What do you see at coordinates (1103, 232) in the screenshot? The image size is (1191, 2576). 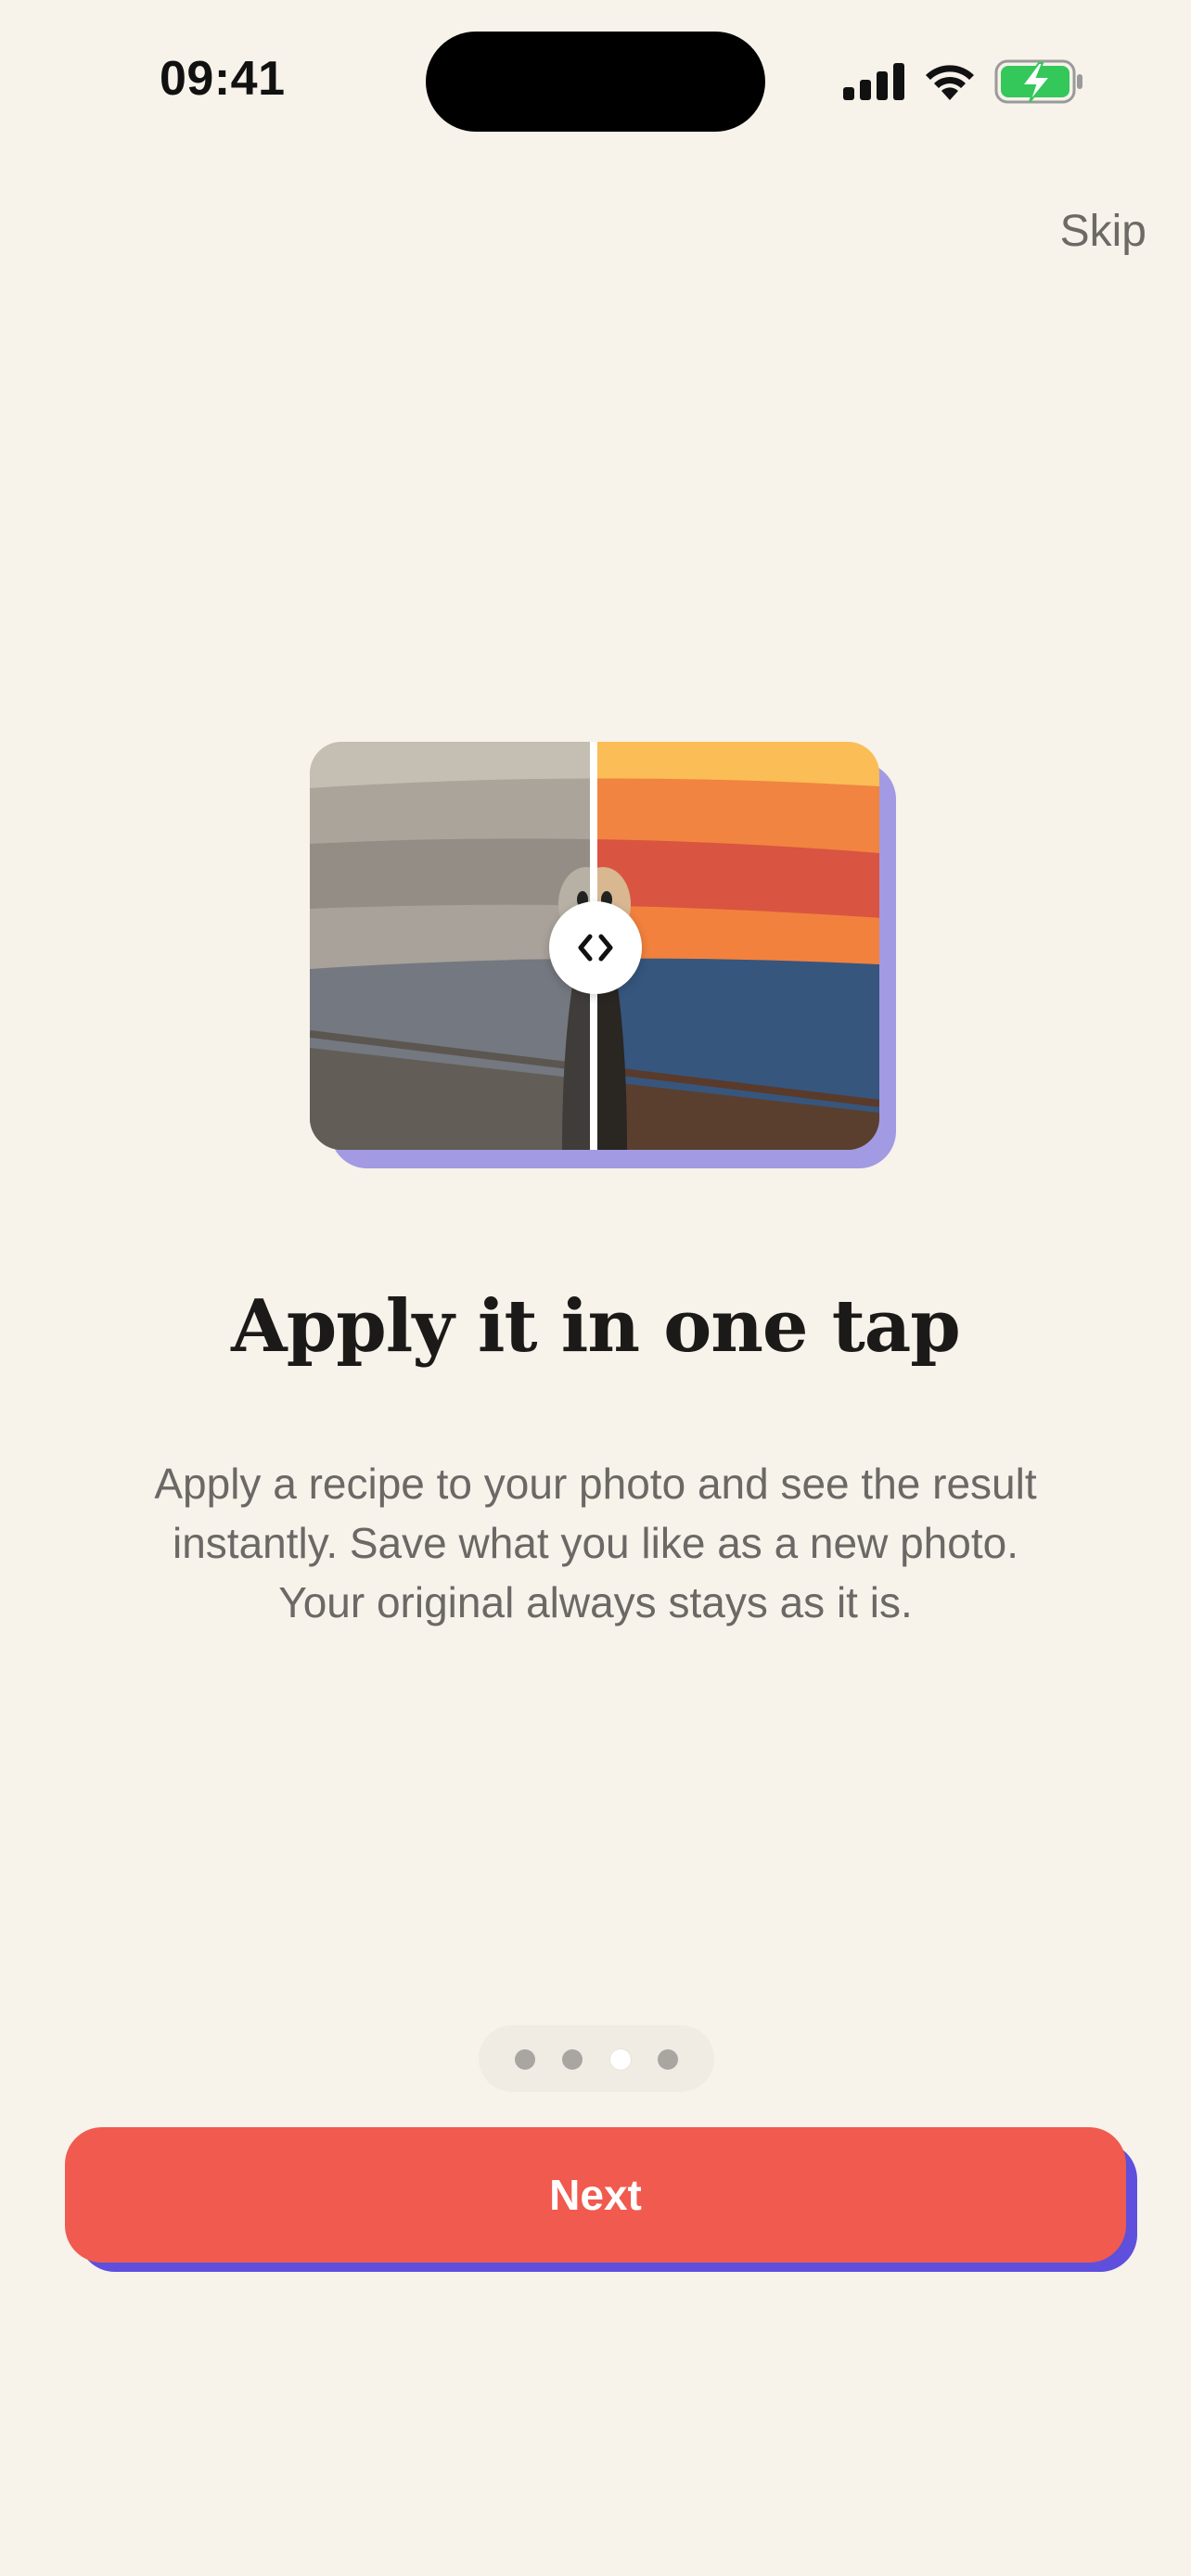 I see `skip-button: Skip` at bounding box center [1103, 232].